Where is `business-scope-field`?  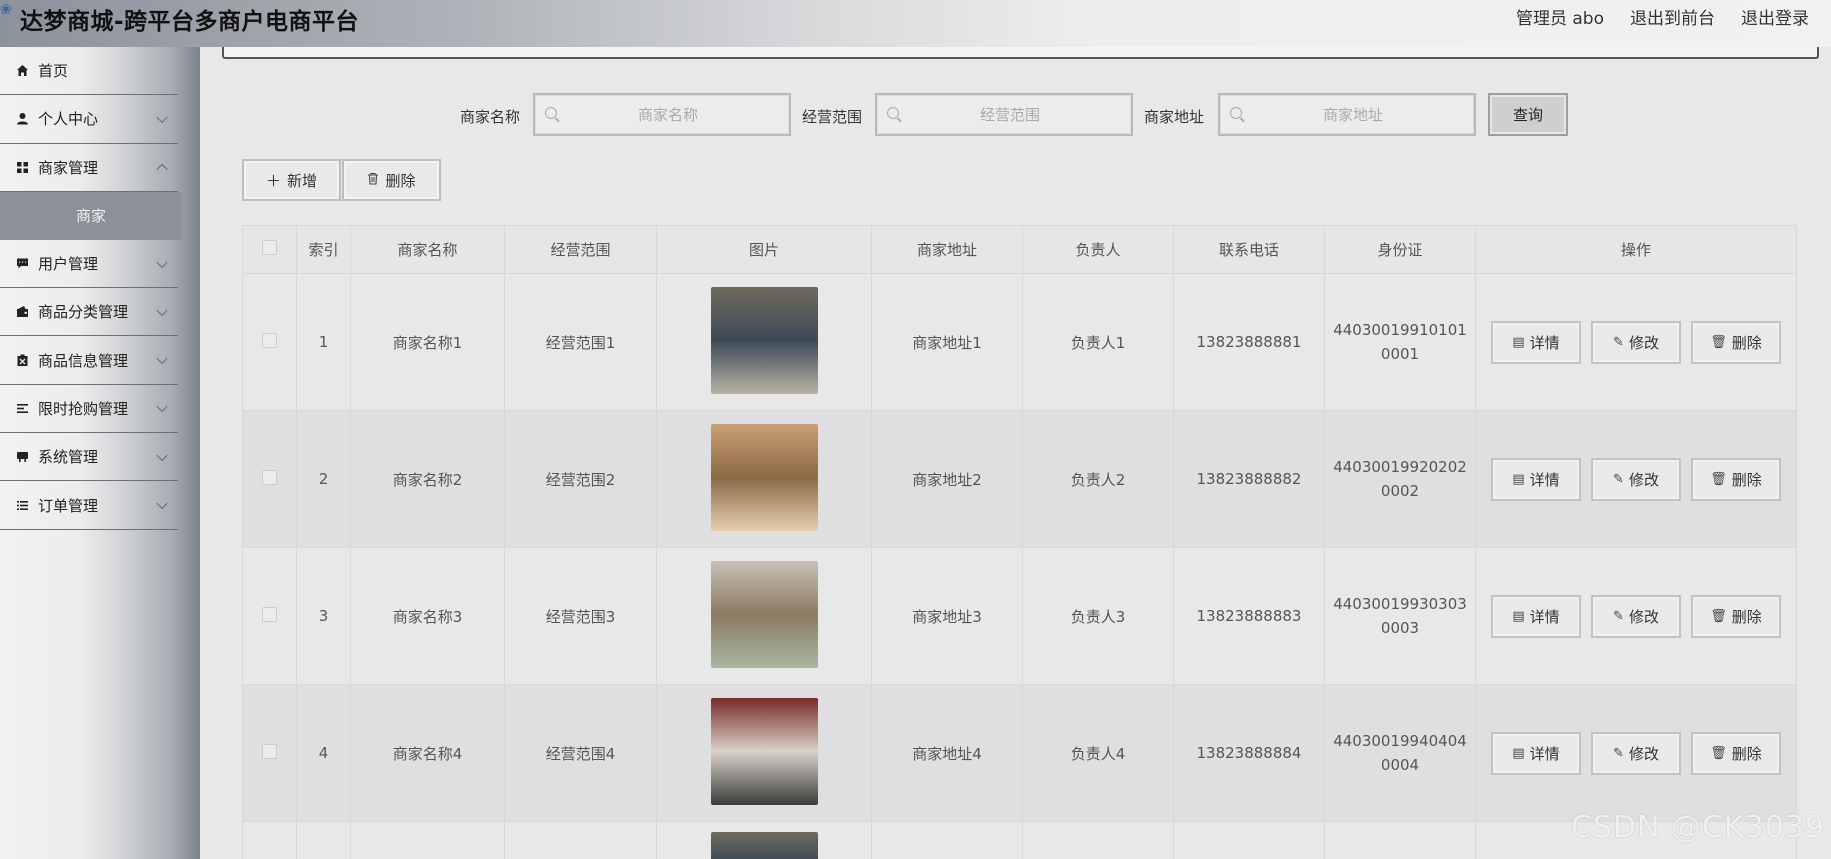 business-scope-field is located at coordinates (1004, 114).